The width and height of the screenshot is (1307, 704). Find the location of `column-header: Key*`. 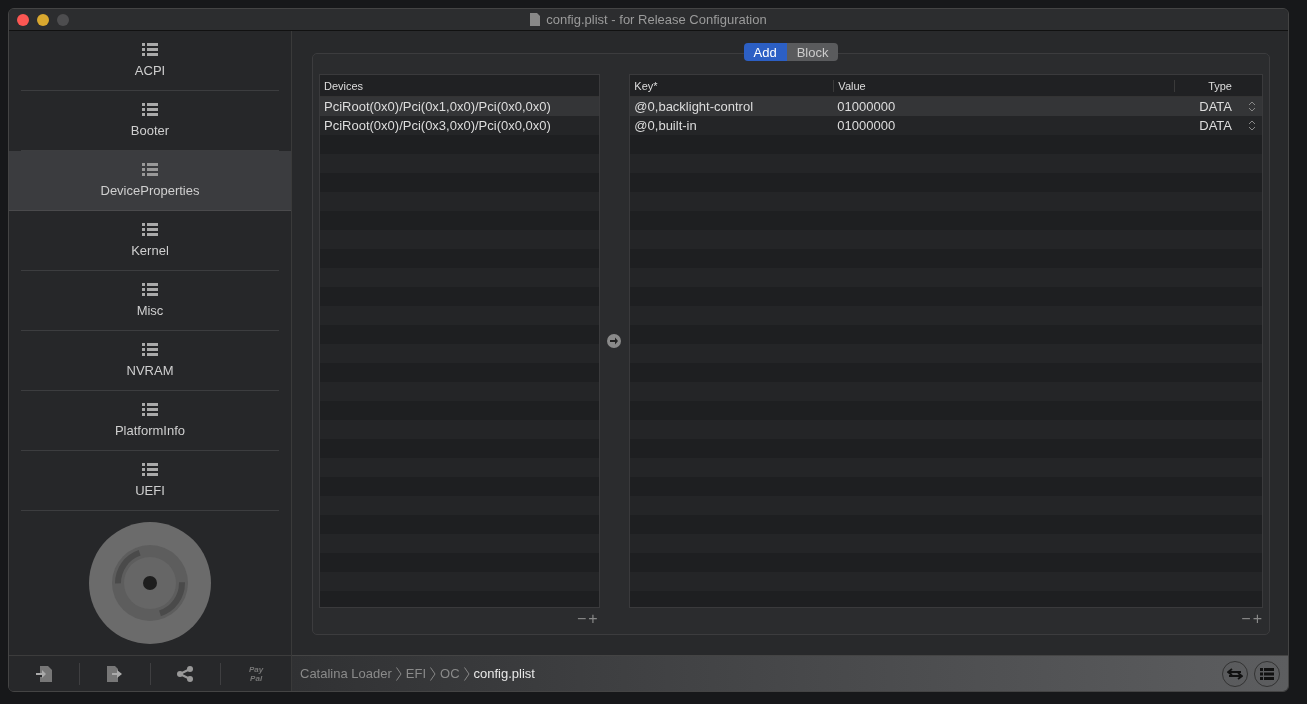

column-header: Key* is located at coordinates (732, 85).